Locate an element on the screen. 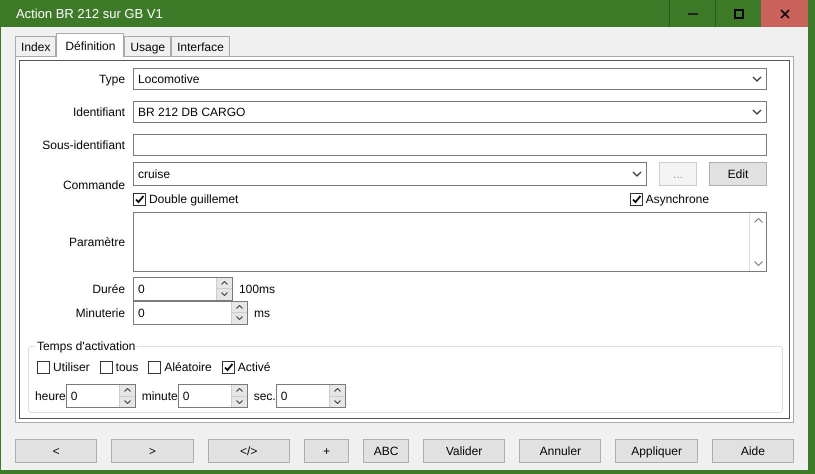  field-label: Identifiant is located at coordinates (99, 112).